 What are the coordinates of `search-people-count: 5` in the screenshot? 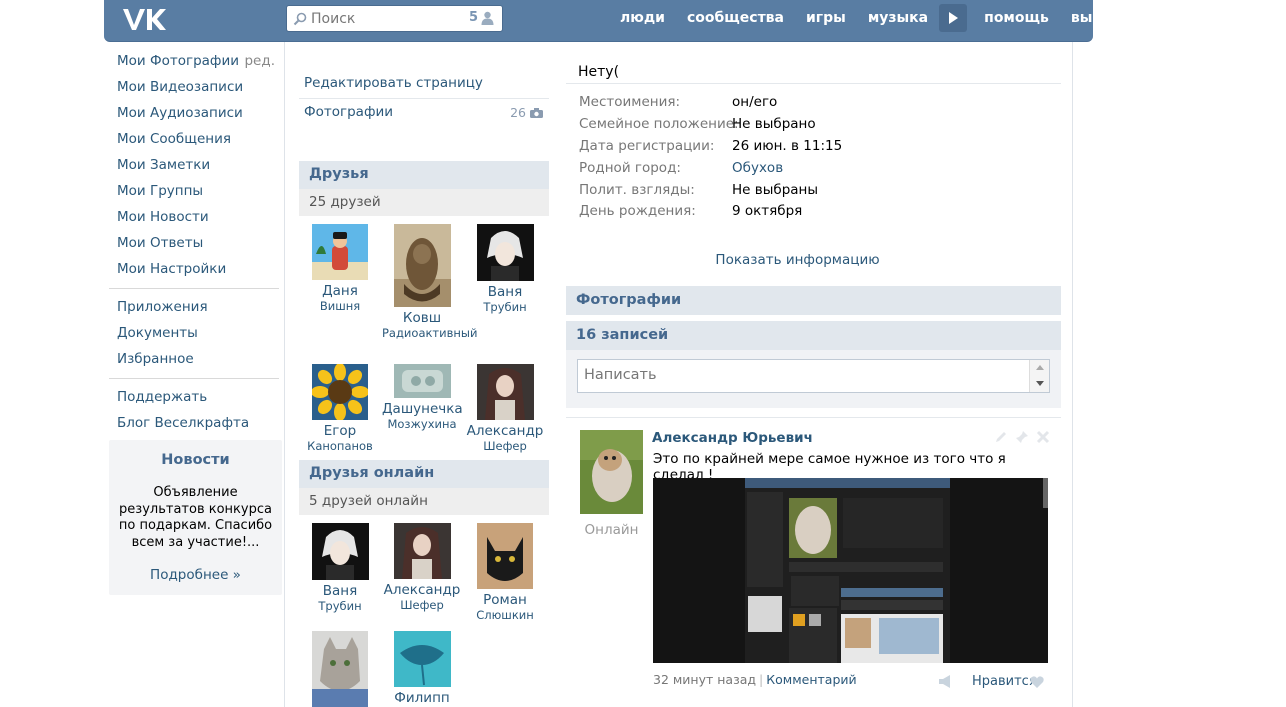 It's located at (473, 17).